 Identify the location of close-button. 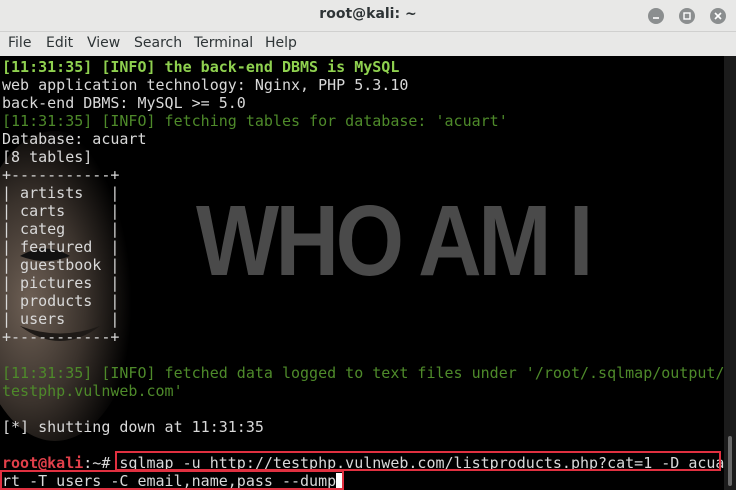
(718, 16).